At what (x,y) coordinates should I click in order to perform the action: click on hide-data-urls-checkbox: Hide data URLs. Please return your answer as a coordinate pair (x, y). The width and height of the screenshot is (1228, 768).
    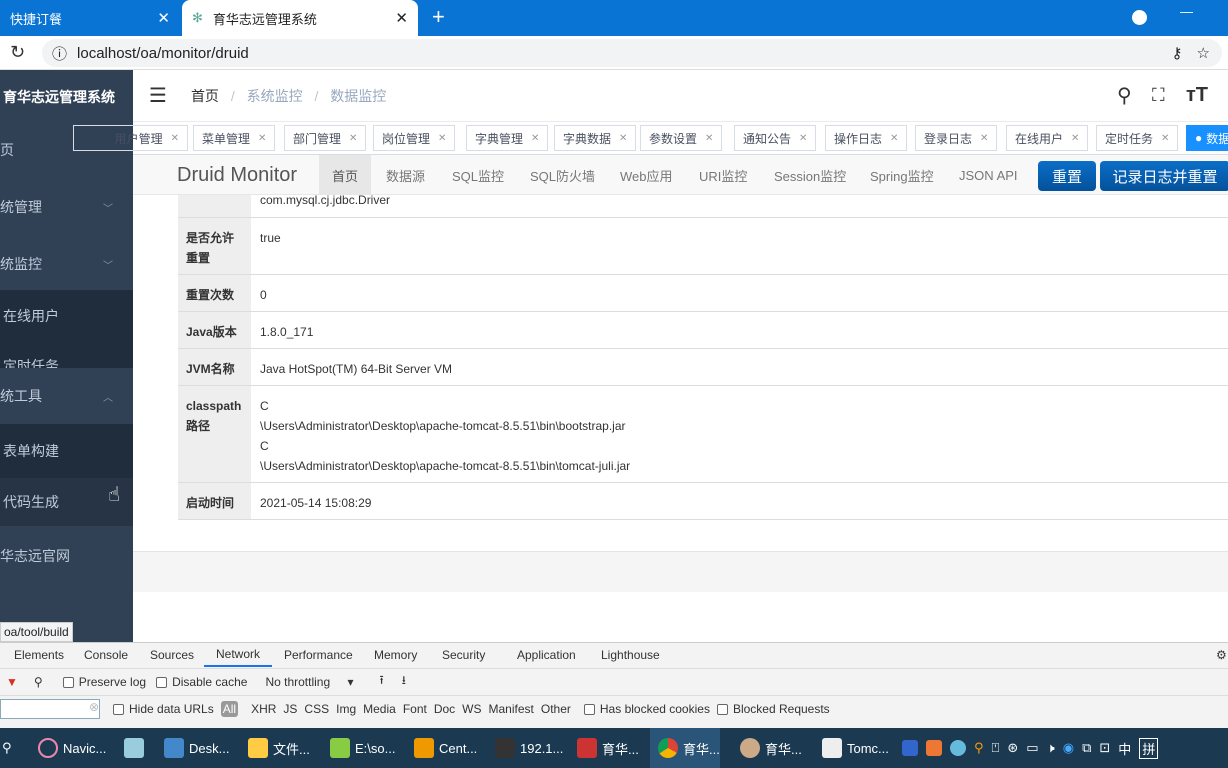
    Looking at the image, I should click on (163, 709).